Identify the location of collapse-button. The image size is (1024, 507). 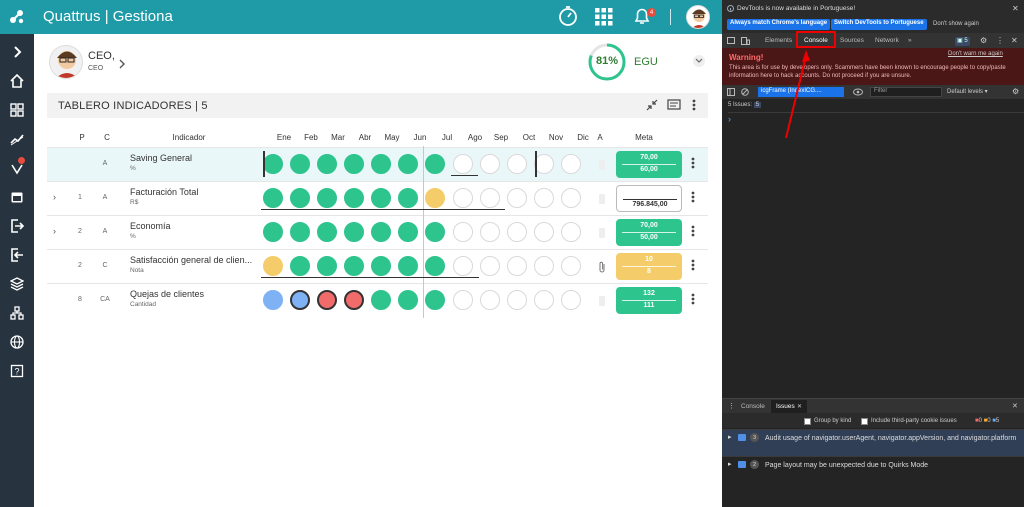
(652, 105).